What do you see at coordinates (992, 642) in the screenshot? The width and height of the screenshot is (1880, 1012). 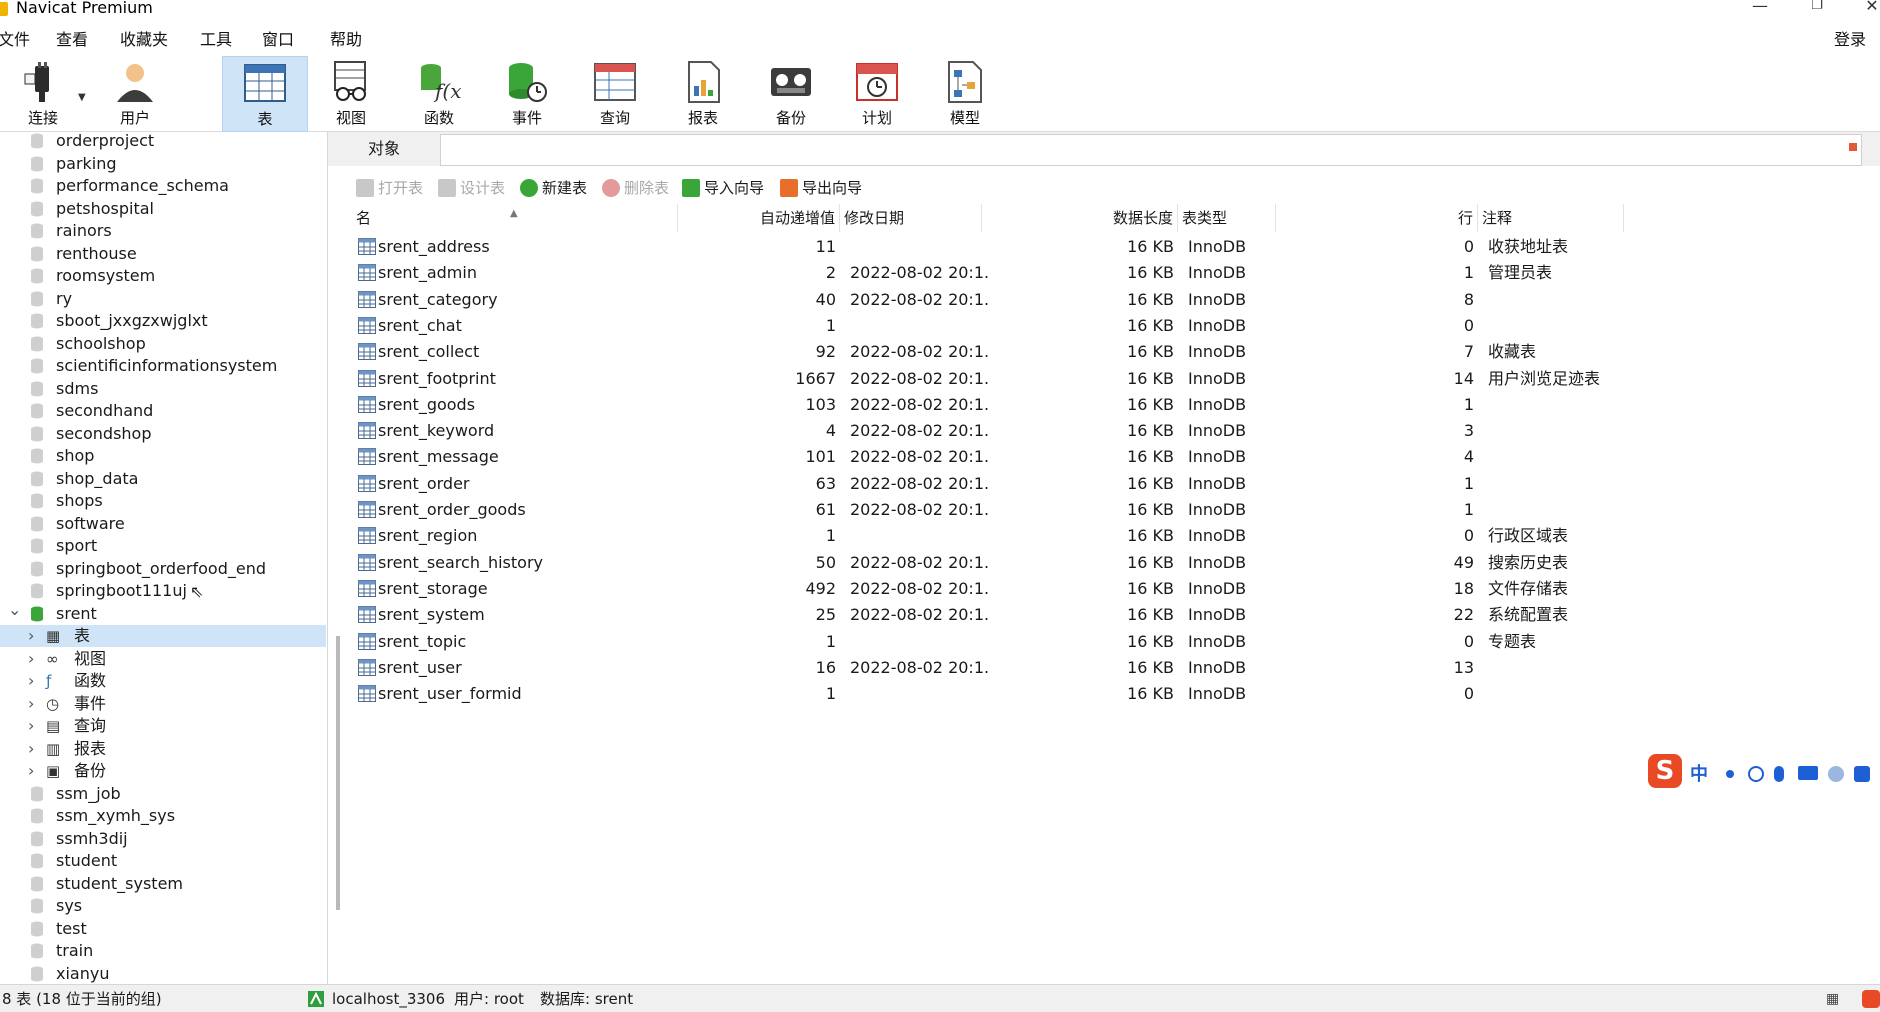 I see `table-row: srent_topic 1 16 KB InnoDB 0 专题表` at bounding box center [992, 642].